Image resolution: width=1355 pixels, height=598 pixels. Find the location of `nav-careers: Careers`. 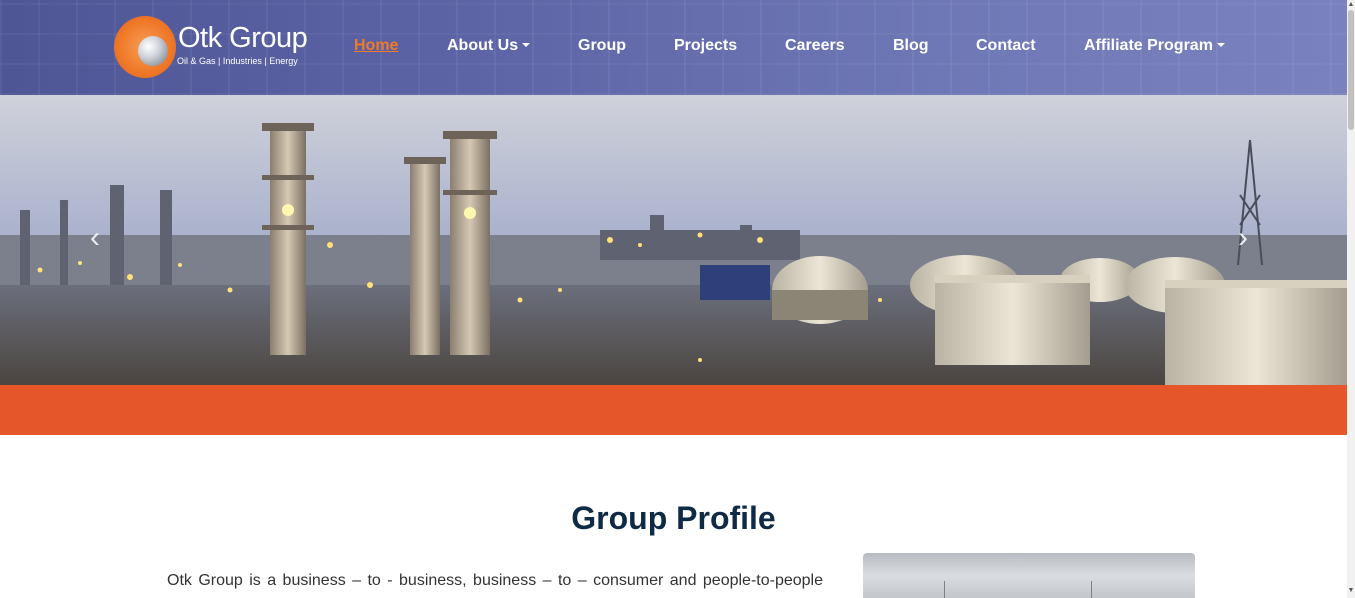

nav-careers: Careers is located at coordinates (815, 46).